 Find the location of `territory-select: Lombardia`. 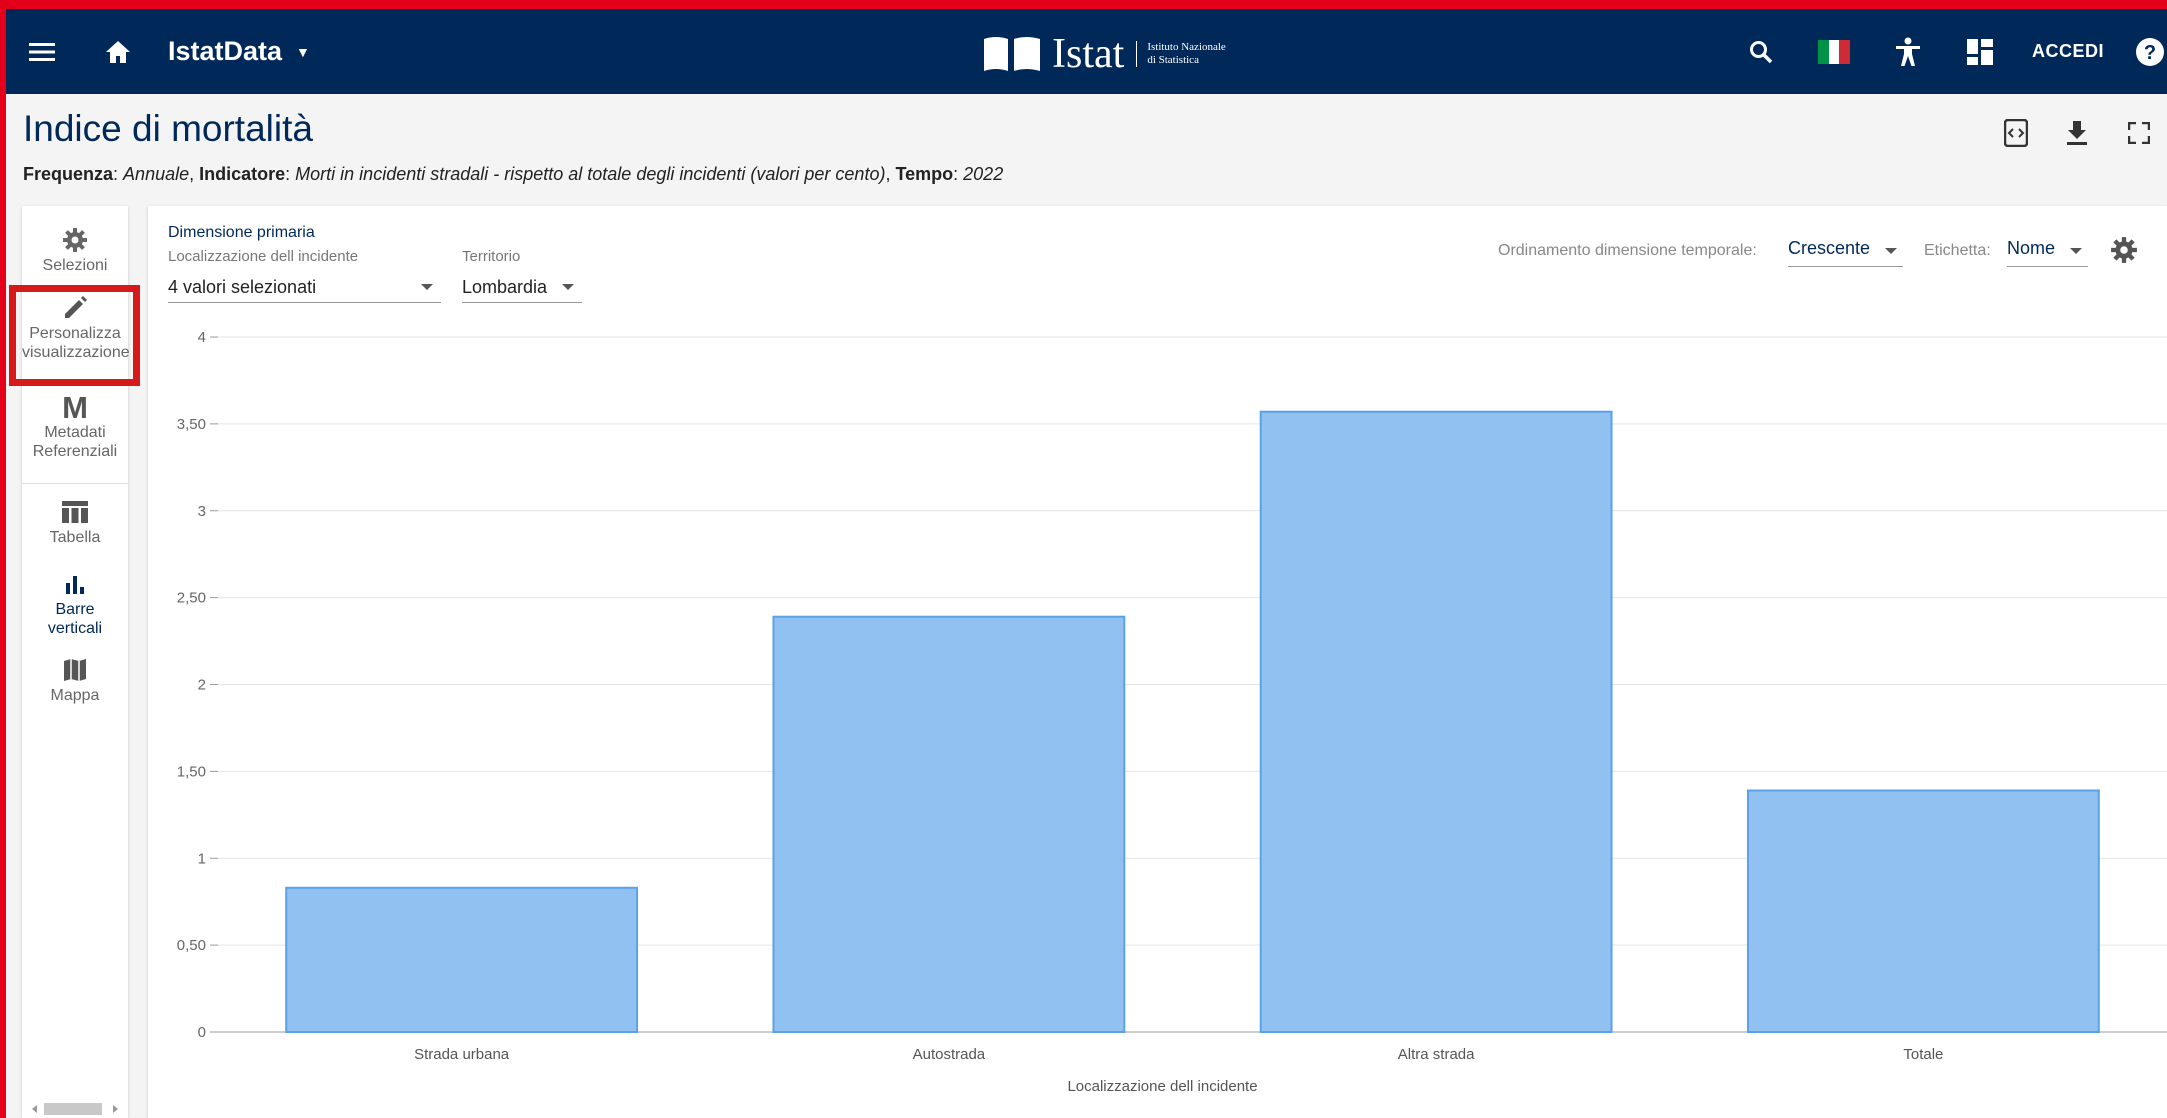

territory-select: Lombardia is located at coordinates (522, 287).